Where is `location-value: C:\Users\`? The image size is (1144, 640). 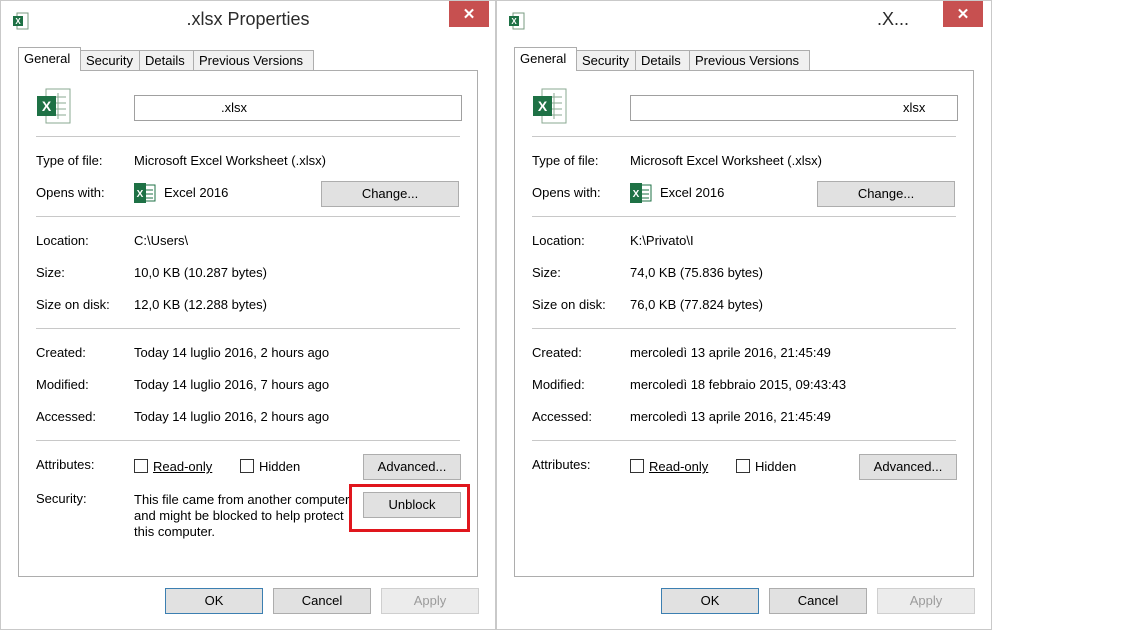 location-value: C:\Users\ is located at coordinates (161, 240).